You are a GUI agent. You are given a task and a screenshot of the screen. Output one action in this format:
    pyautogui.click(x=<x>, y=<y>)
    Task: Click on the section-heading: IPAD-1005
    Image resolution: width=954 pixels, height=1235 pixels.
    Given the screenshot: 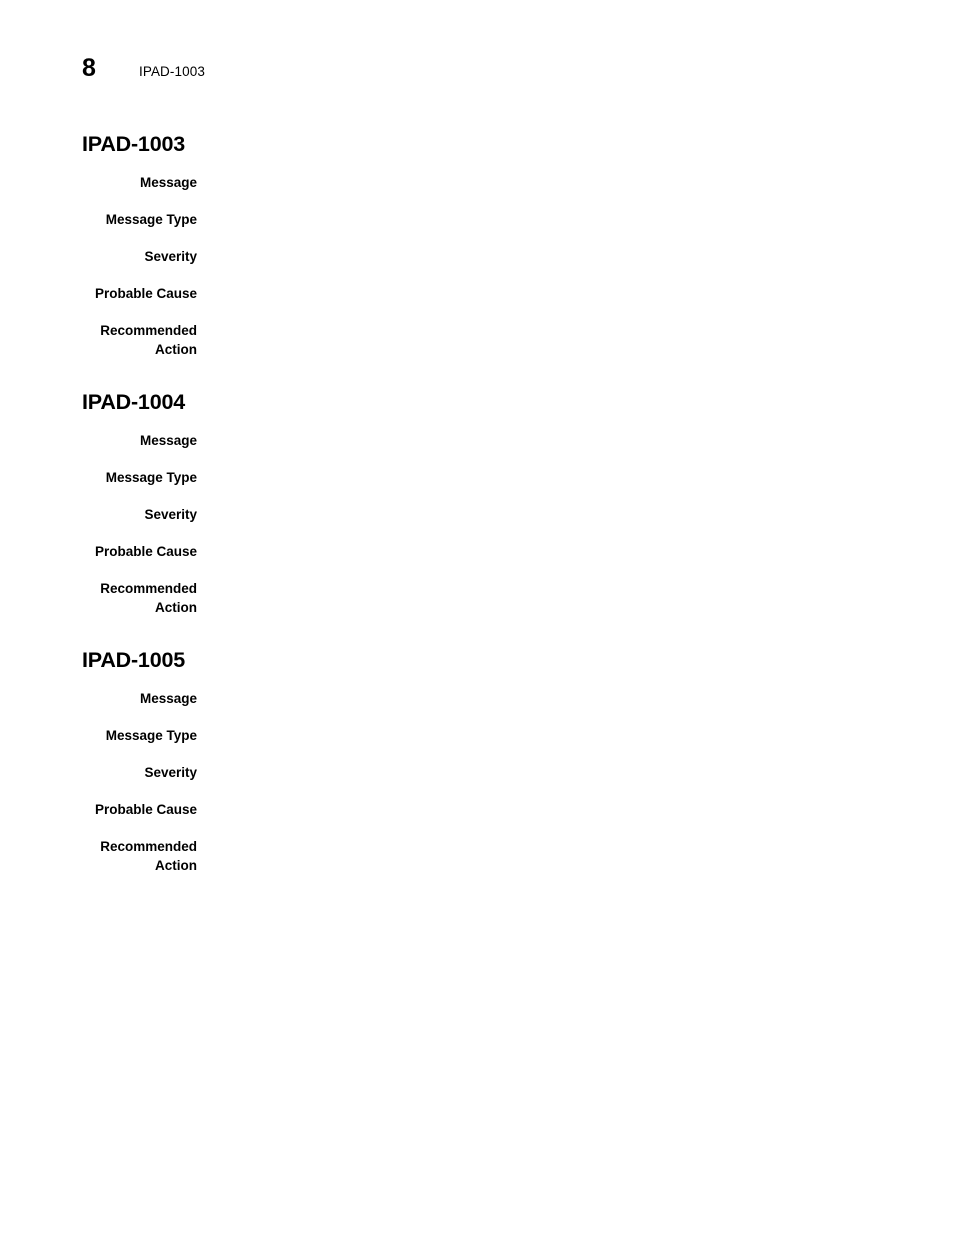 What is the action you would take?
    pyautogui.click(x=133, y=660)
    